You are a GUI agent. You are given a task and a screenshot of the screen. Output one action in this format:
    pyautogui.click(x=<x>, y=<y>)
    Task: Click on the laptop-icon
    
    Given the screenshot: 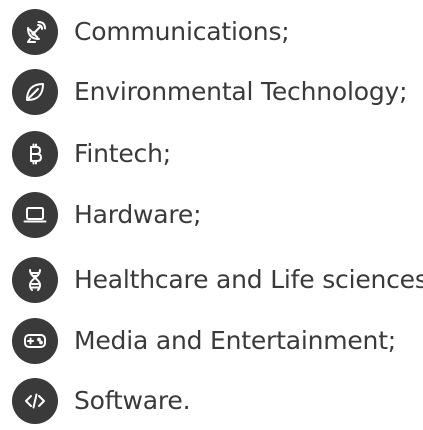 What is the action you would take?
    pyautogui.click(x=35, y=215)
    